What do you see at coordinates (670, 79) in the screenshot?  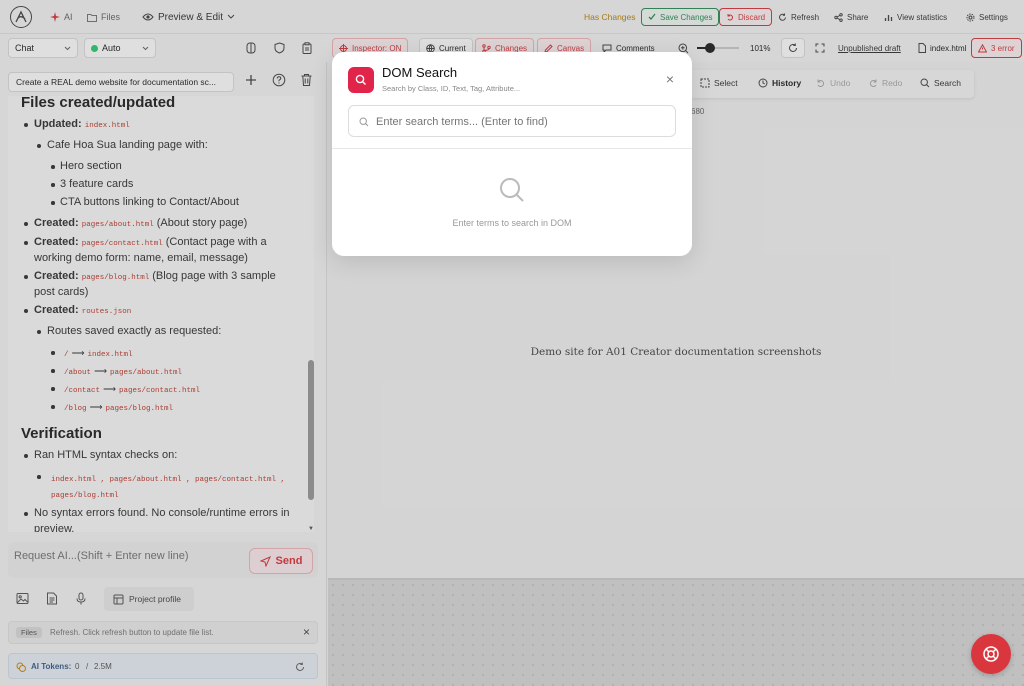 I see `close-icon: ×` at bounding box center [670, 79].